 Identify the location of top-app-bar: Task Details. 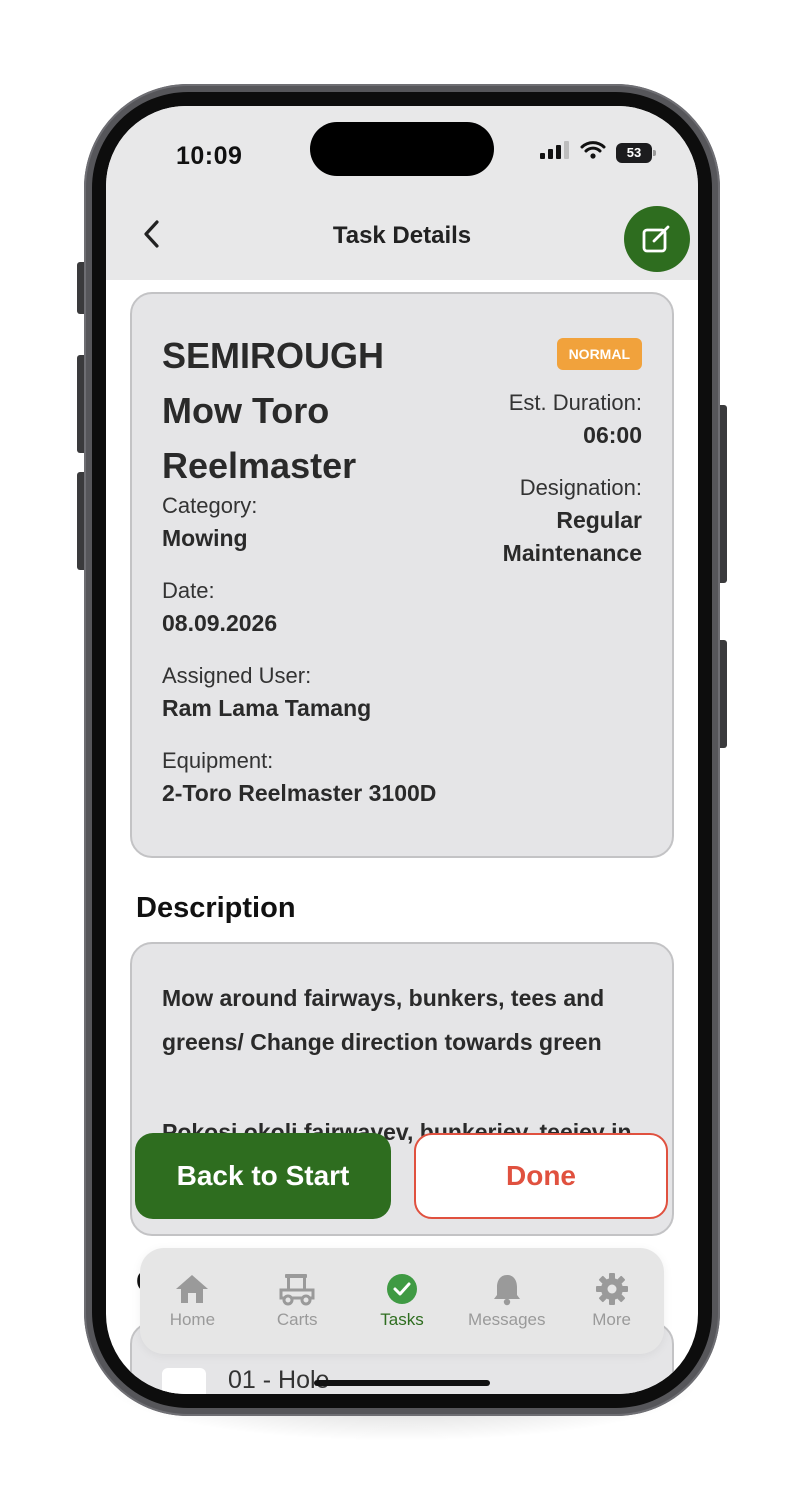
(402, 237).